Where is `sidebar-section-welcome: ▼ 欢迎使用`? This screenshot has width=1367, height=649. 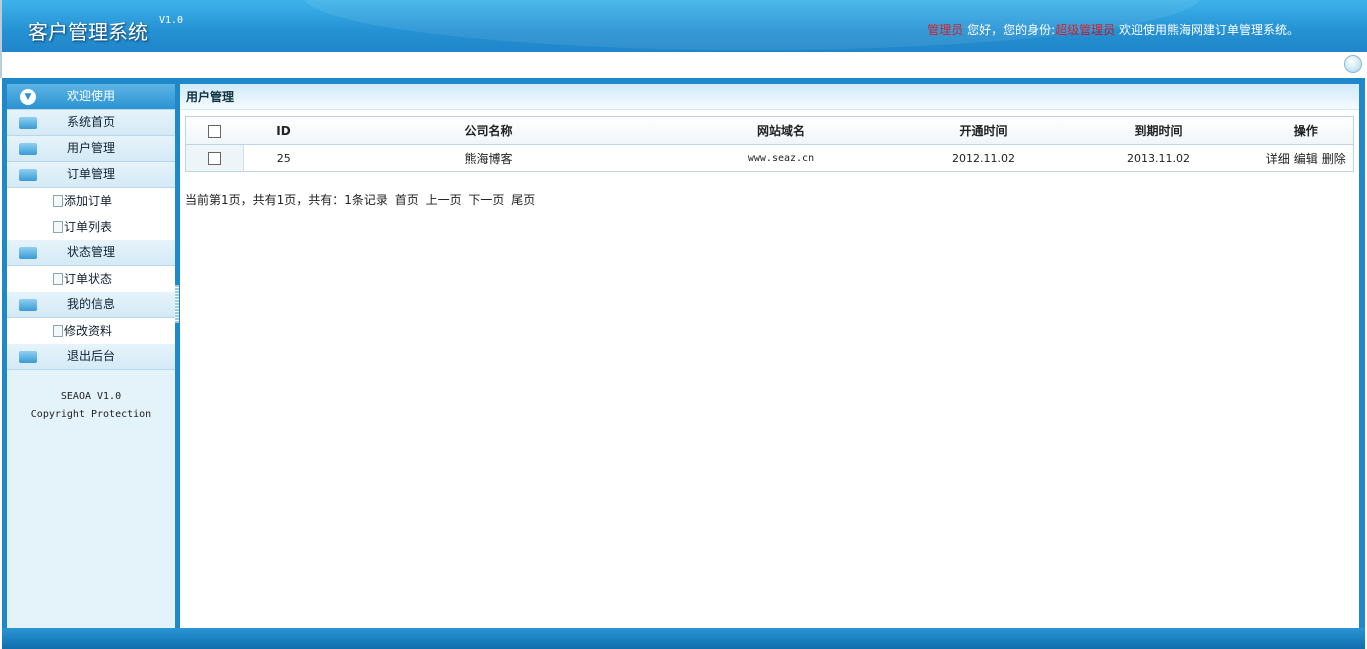
sidebar-section-welcome: ▼ 欢迎使用 is located at coordinates (91, 97).